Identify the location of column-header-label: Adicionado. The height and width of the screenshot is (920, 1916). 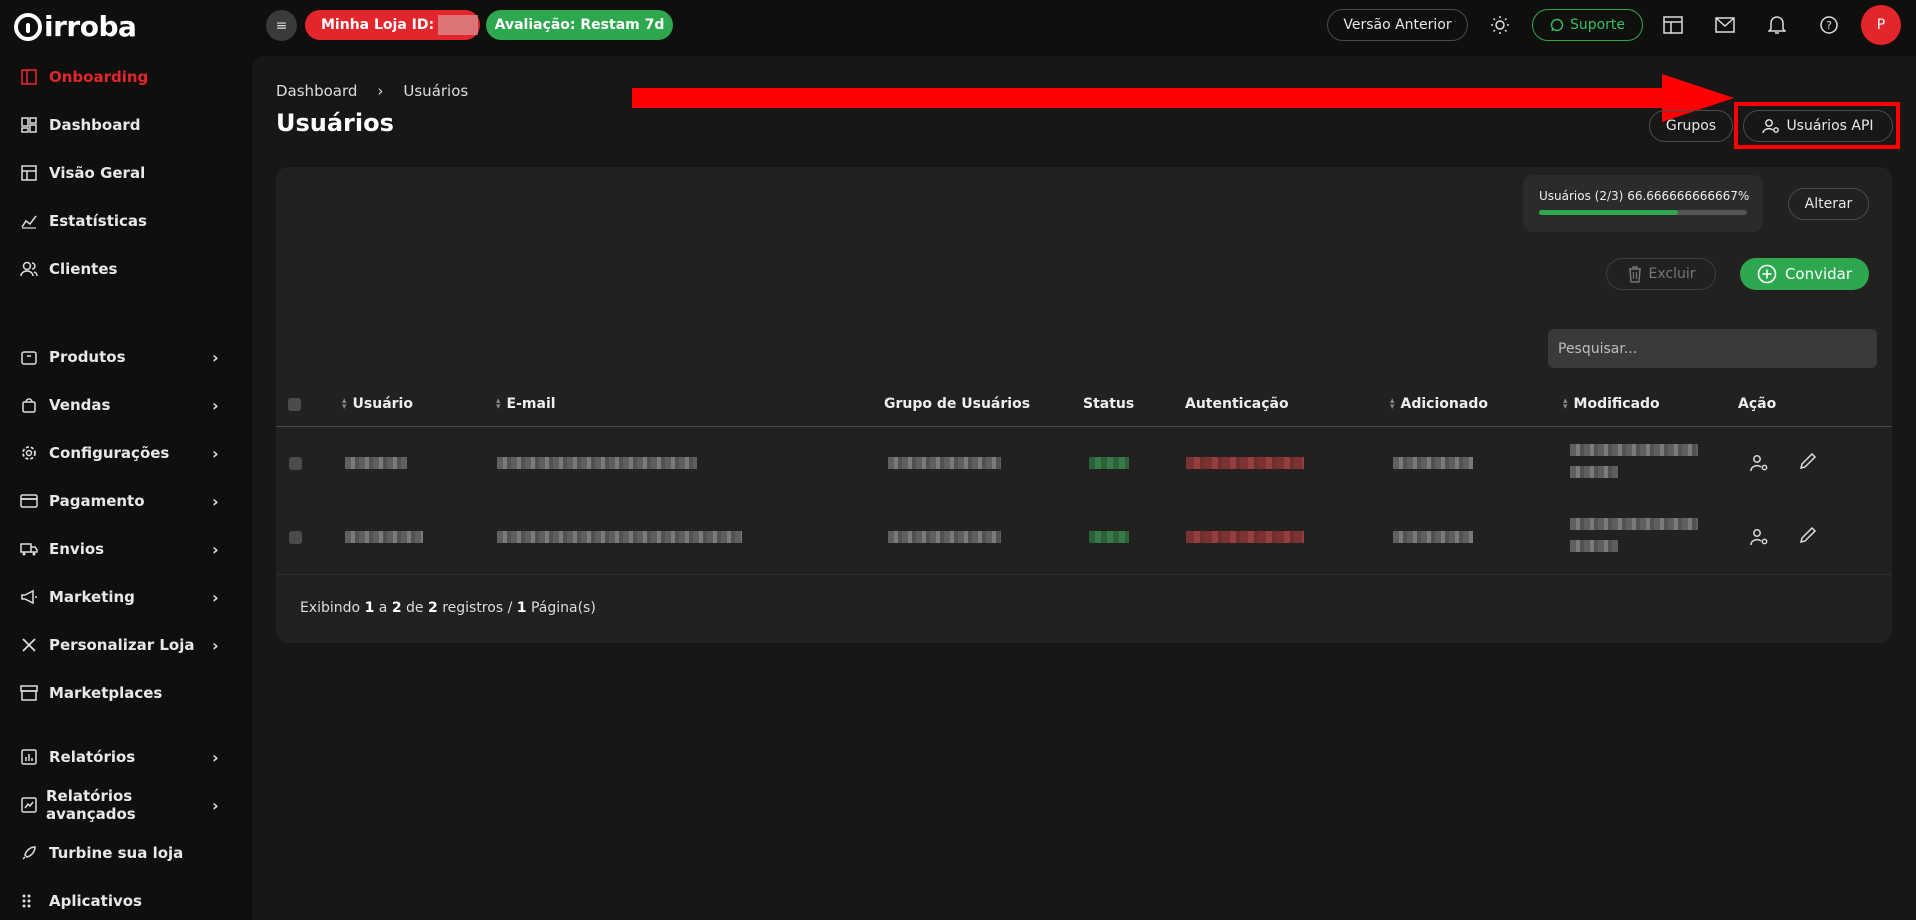
(1444, 404).